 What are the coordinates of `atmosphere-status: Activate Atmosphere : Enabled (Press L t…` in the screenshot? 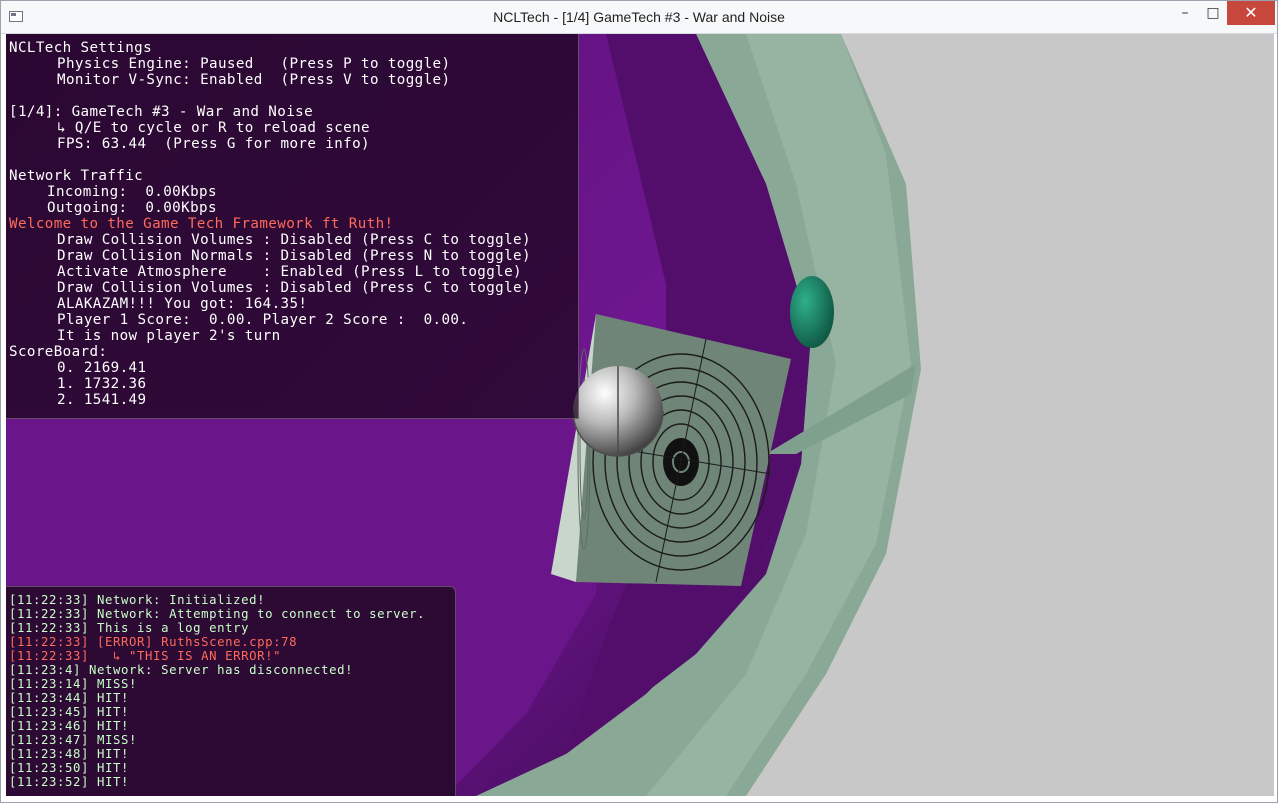 It's located at (289, 272).